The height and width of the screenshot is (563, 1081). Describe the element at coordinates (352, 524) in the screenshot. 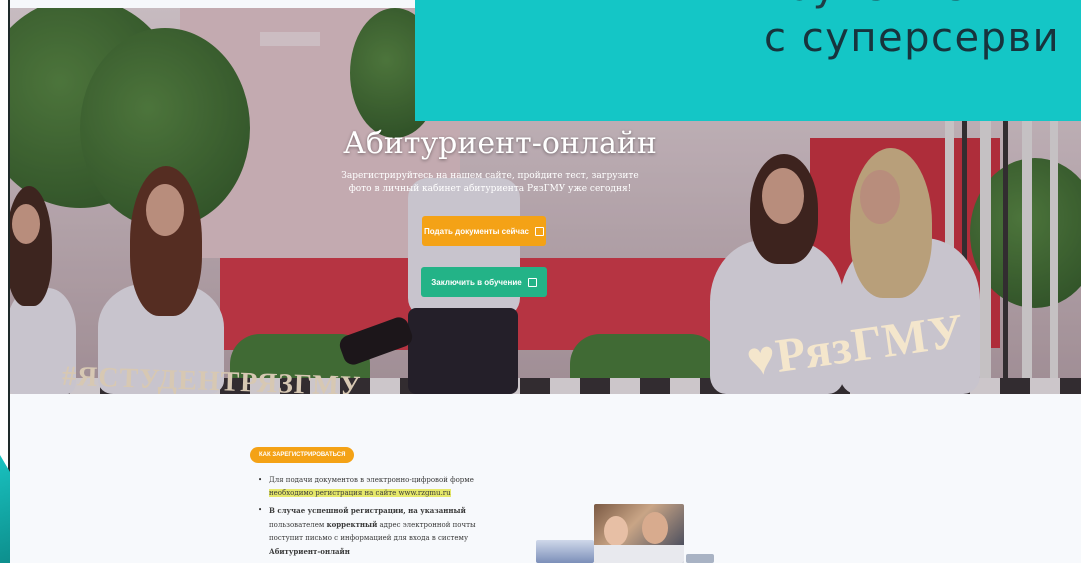

I see `step-text-bold: корректный` at that location.